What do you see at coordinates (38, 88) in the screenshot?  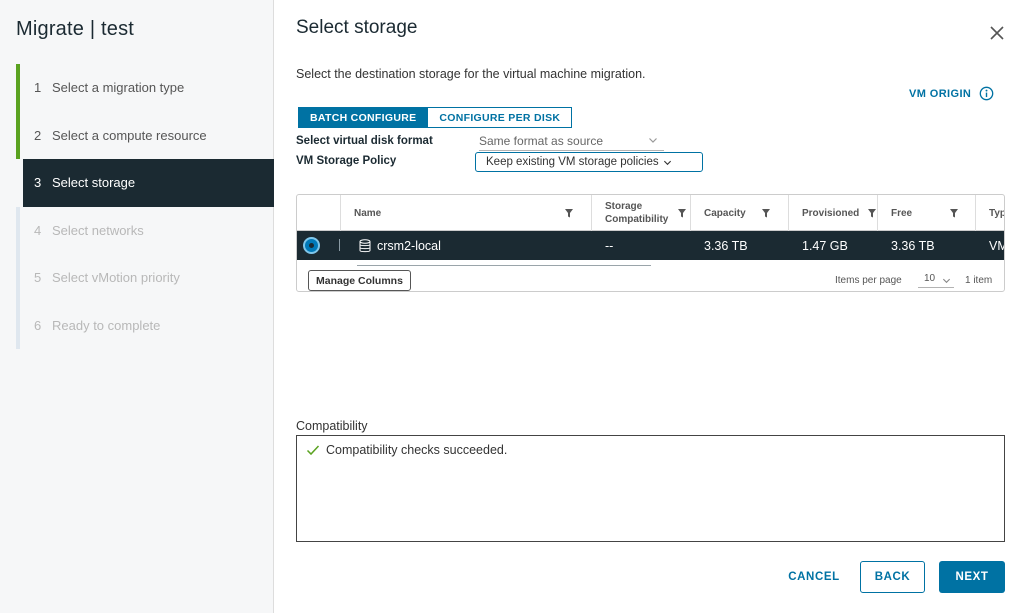 I see `step-number: 1` at bounding box center [38, 88].